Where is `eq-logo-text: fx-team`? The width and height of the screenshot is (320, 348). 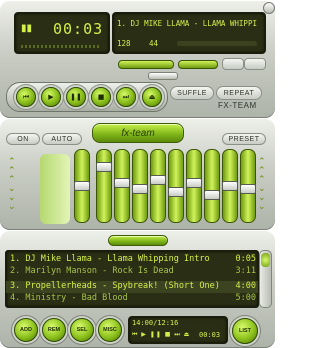
eq-logo-text: fx-team is located at coordinates (138, 133).